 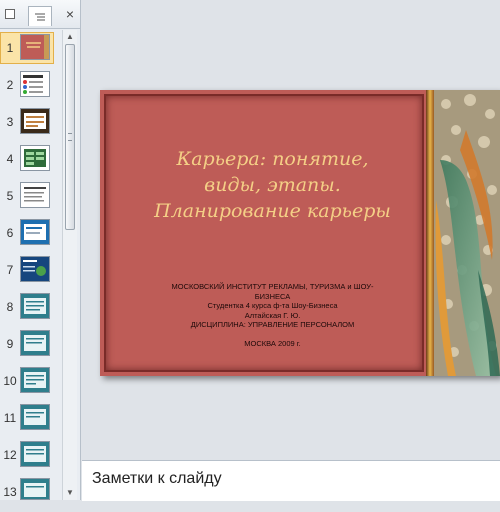 I want to click on subtitle-line: МОСКВА 2009 г., so click(x=272, y=343).